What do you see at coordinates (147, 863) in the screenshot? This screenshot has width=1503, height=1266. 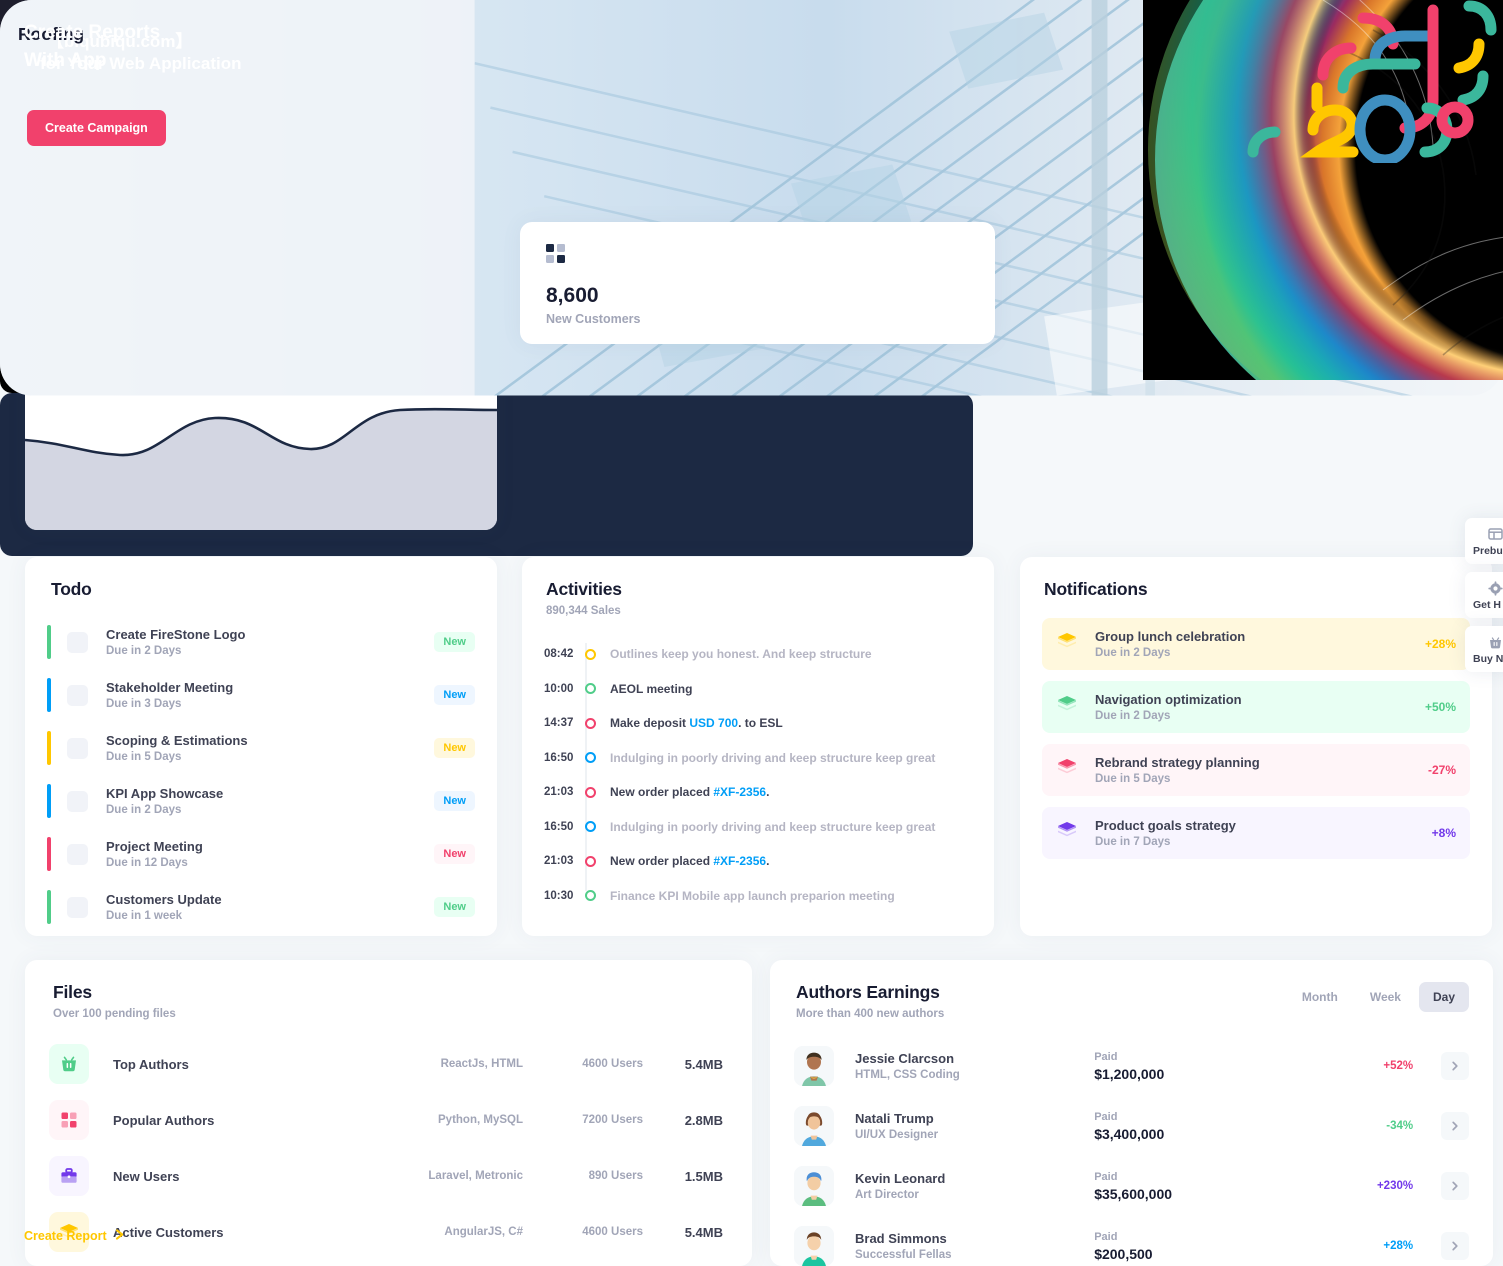 I see `list-item-due: Due in 12 Days` at bounding box center [147, 863].